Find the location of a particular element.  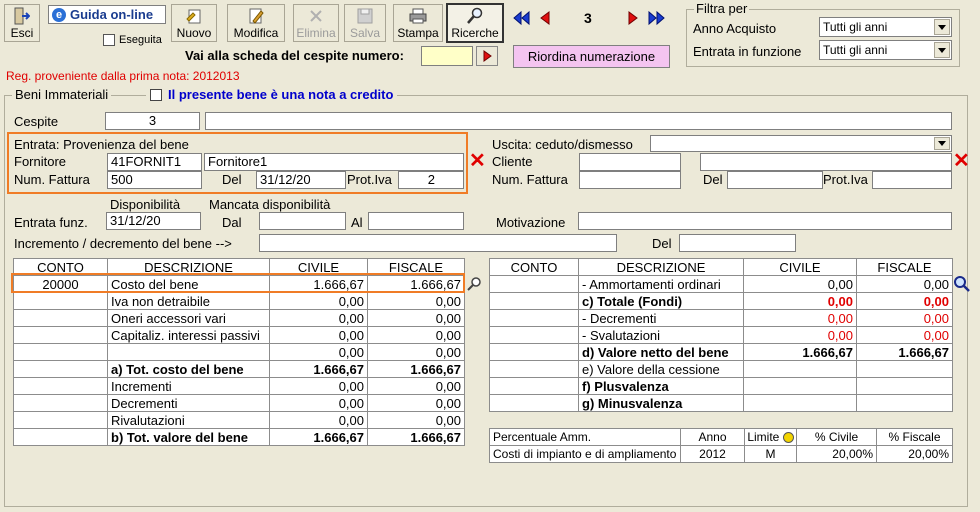

prot-iva-field: 2 is located at coordinates (431, 180).